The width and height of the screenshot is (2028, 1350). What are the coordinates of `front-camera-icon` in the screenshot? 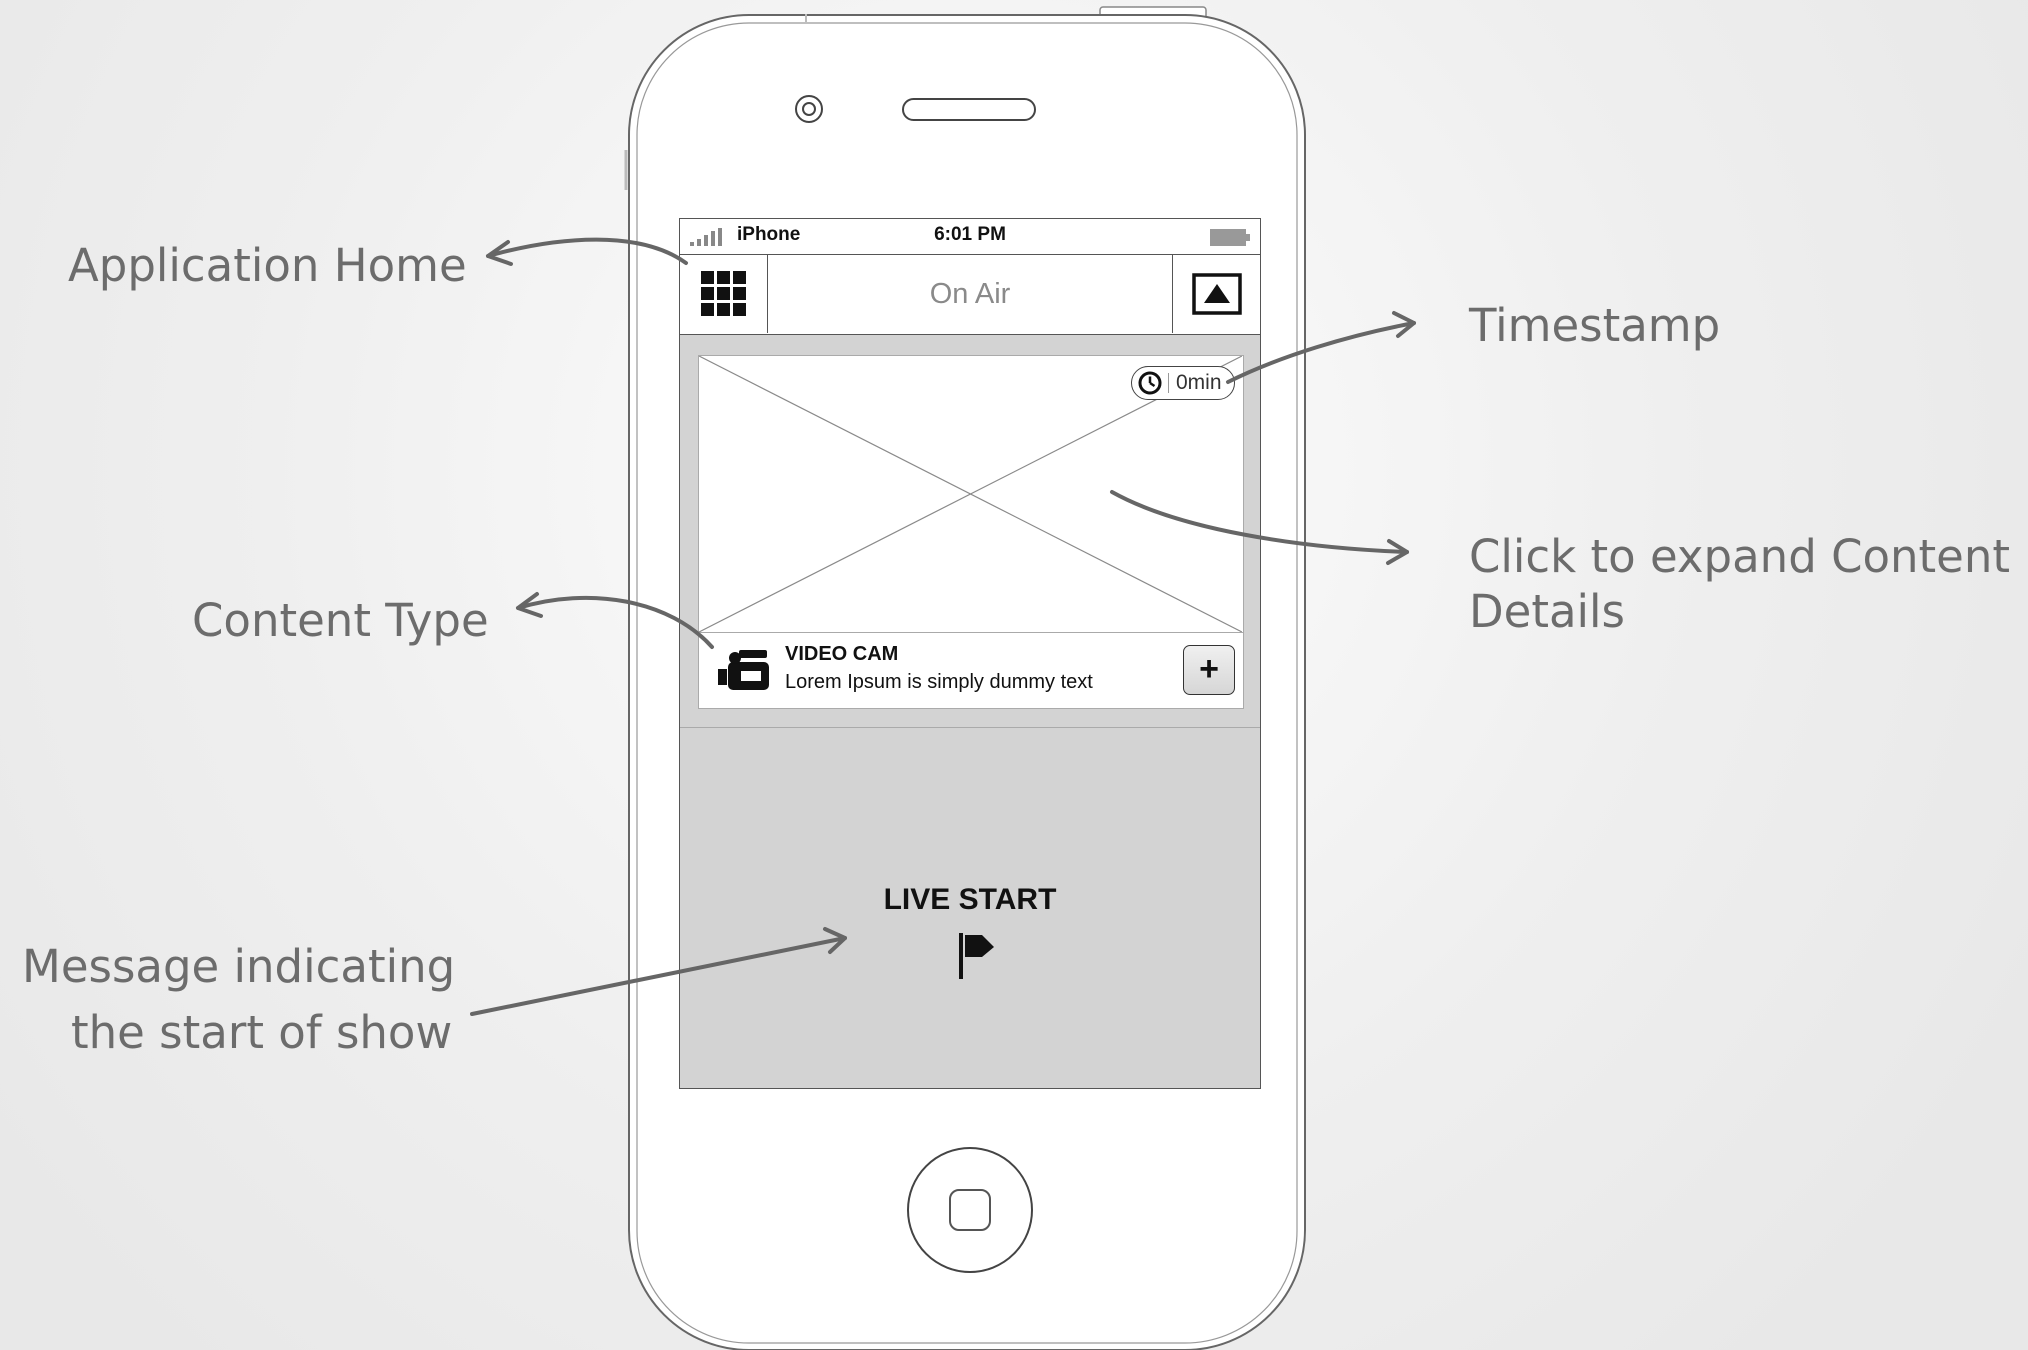 It's located at (809, 109).